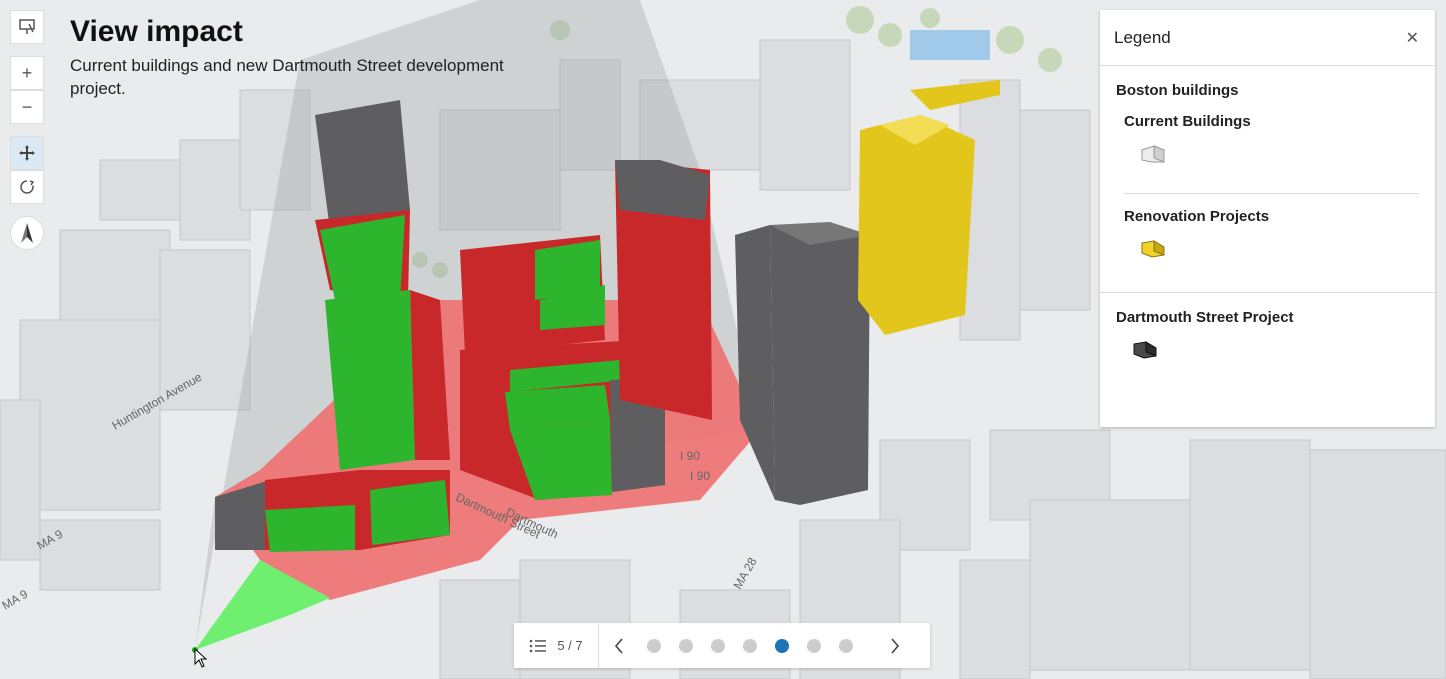  What do you see at coordinates (1177, 90) in the screenshot?
I see `legend-layer-title: Boston buildings` at bounding box center [1177, 90].